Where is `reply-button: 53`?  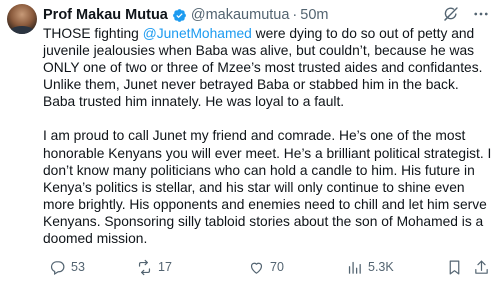 reply-button: 53 is located at coordinates (67, 267).